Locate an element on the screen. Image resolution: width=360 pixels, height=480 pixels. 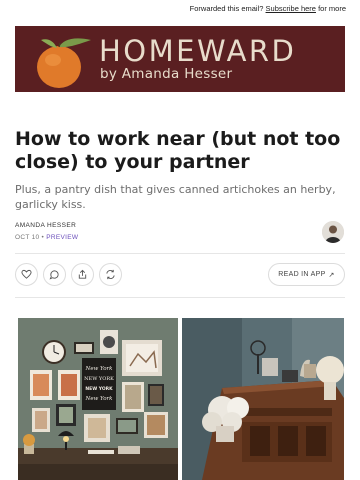
preview-badge: PREVIEW is located at coordinates (62, 237).